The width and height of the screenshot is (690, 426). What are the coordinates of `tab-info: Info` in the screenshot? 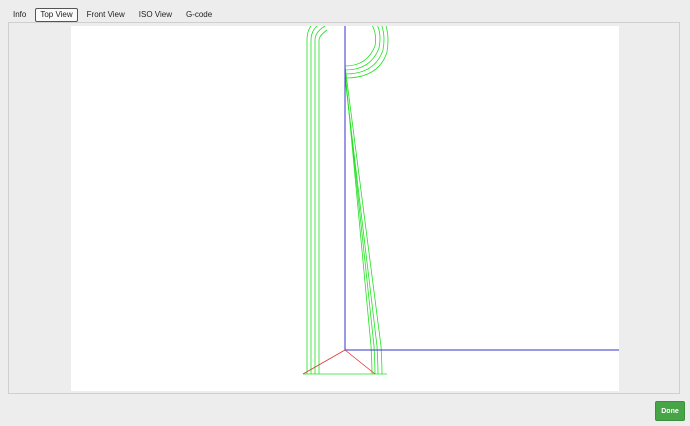 It's located at (19, 15).